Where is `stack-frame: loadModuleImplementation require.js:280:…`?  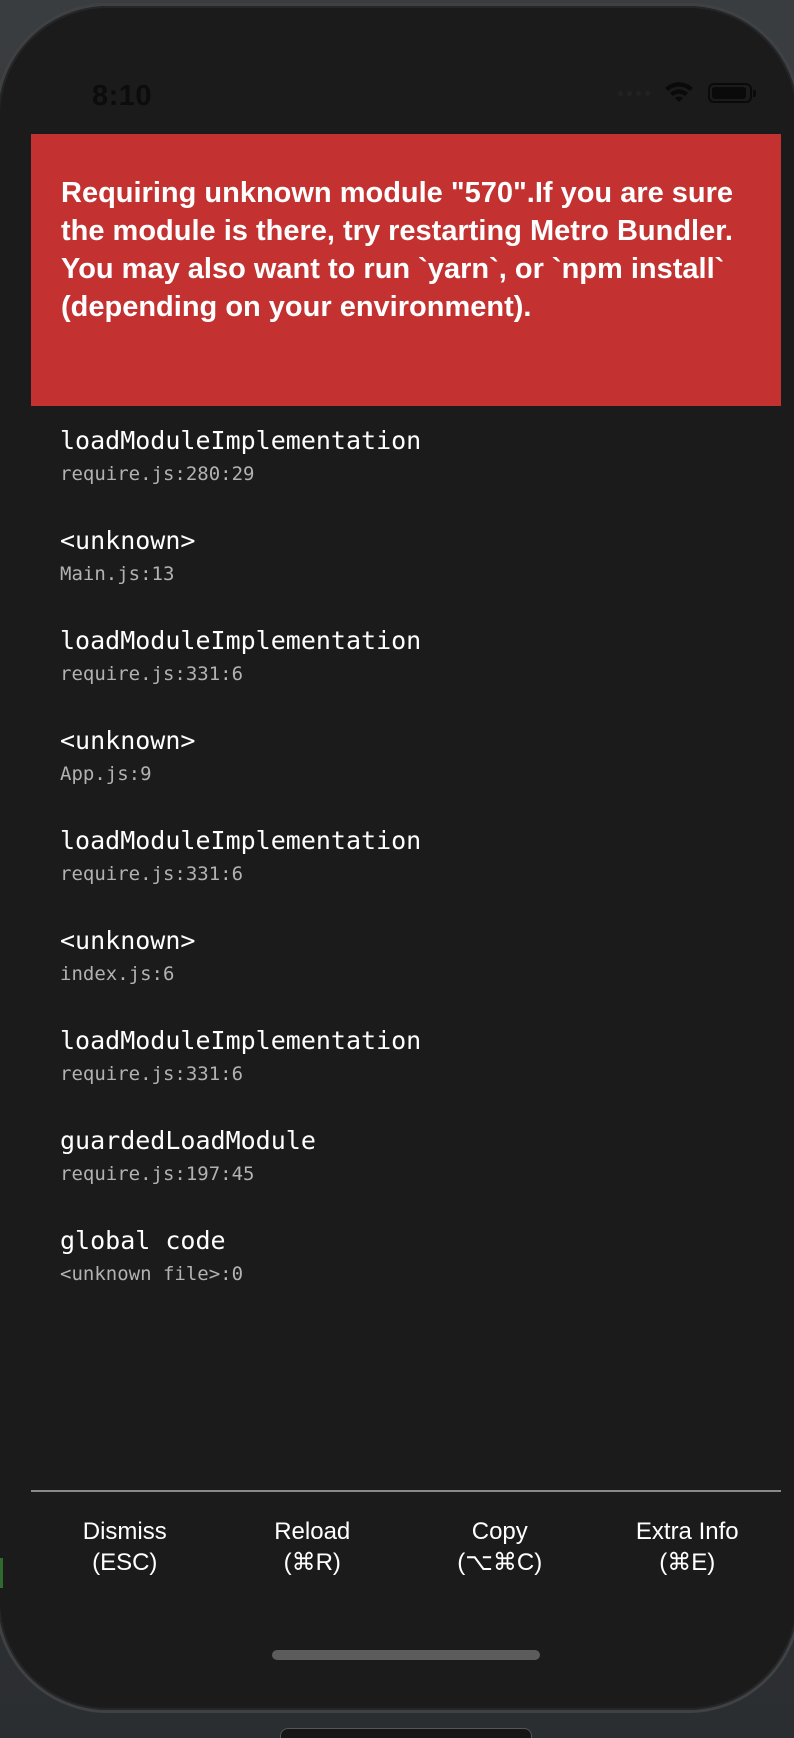
stack-frame: loadModuleImplementation require.js:280:… is located at coordinates (410, 474).